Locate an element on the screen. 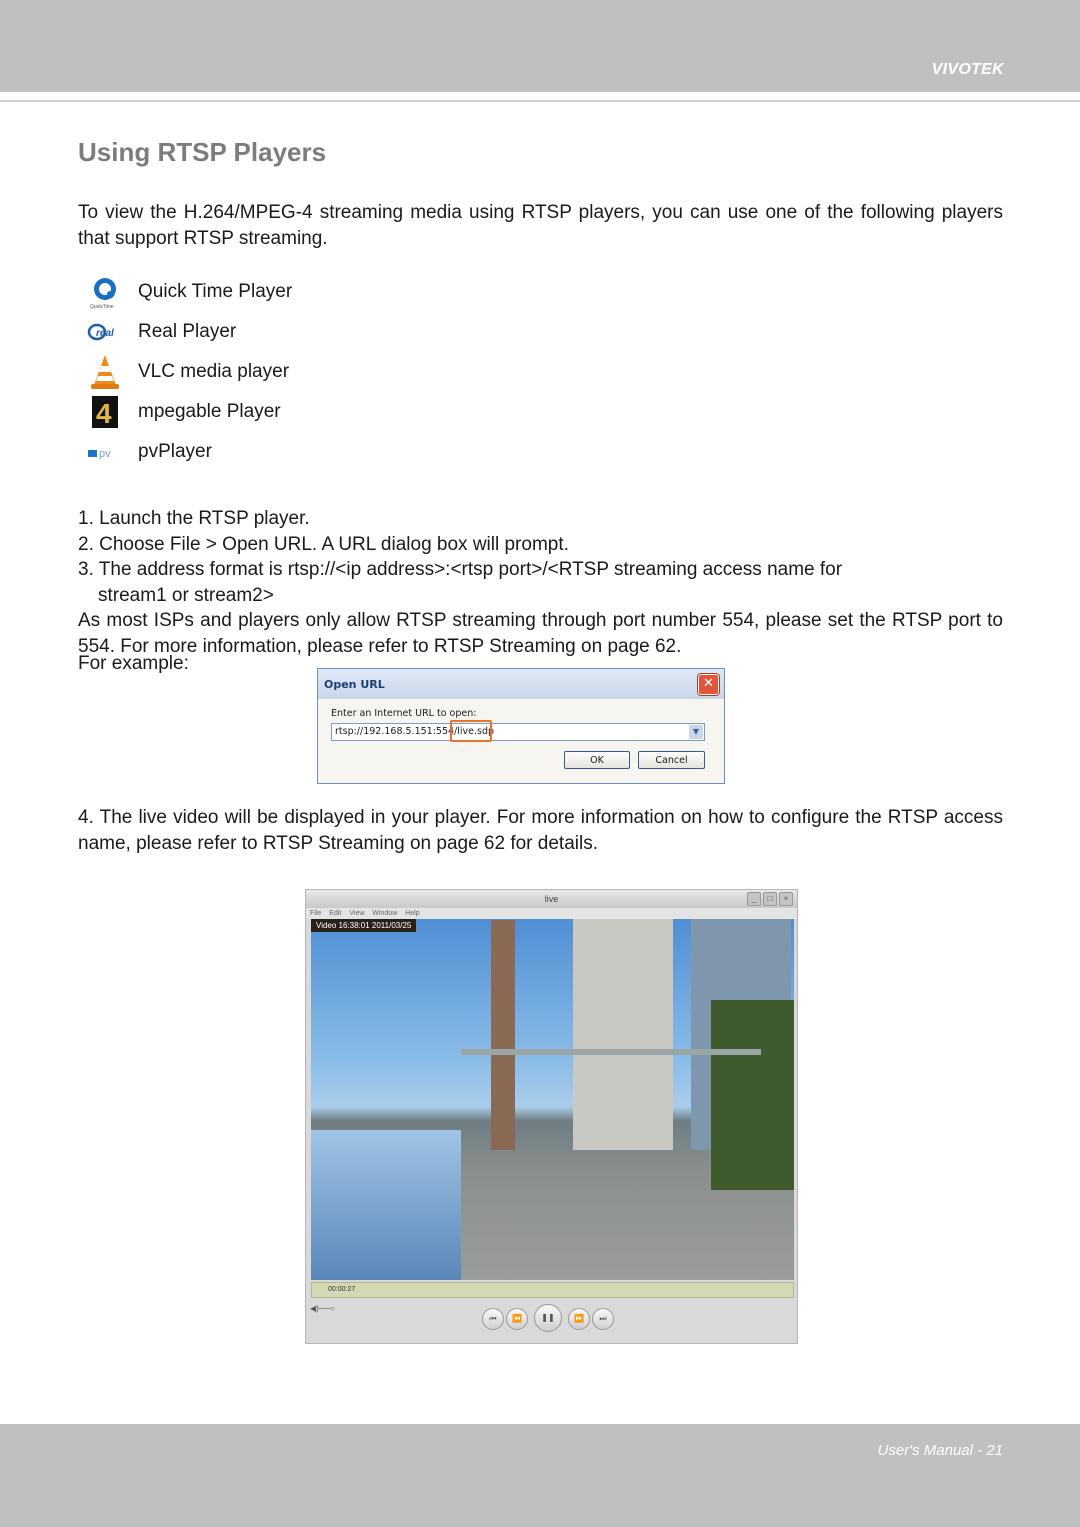 This screenshot has height=1527, width=1080. pvplayer-icon: pv is located at coordinates (105, 452).